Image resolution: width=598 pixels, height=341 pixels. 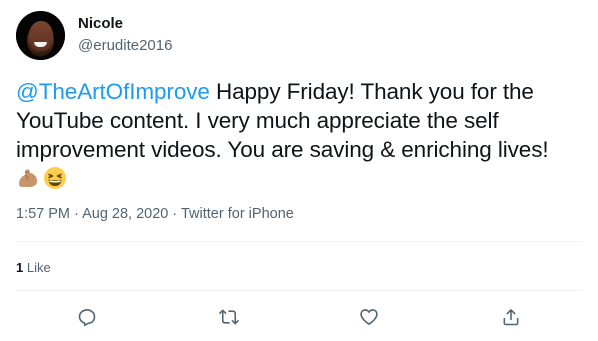 I want to click on likes-count: 1 Like, so click(x=33, y=267).